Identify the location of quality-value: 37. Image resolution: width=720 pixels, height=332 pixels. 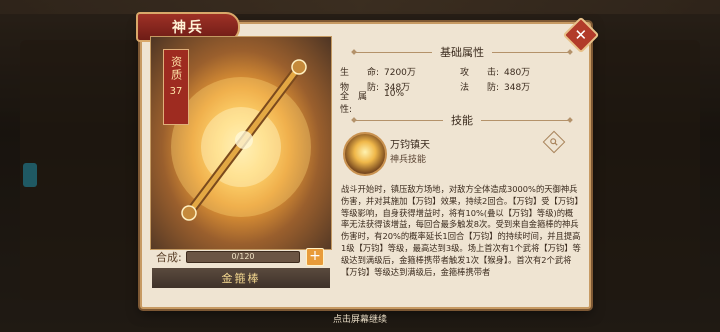
(176, 91).